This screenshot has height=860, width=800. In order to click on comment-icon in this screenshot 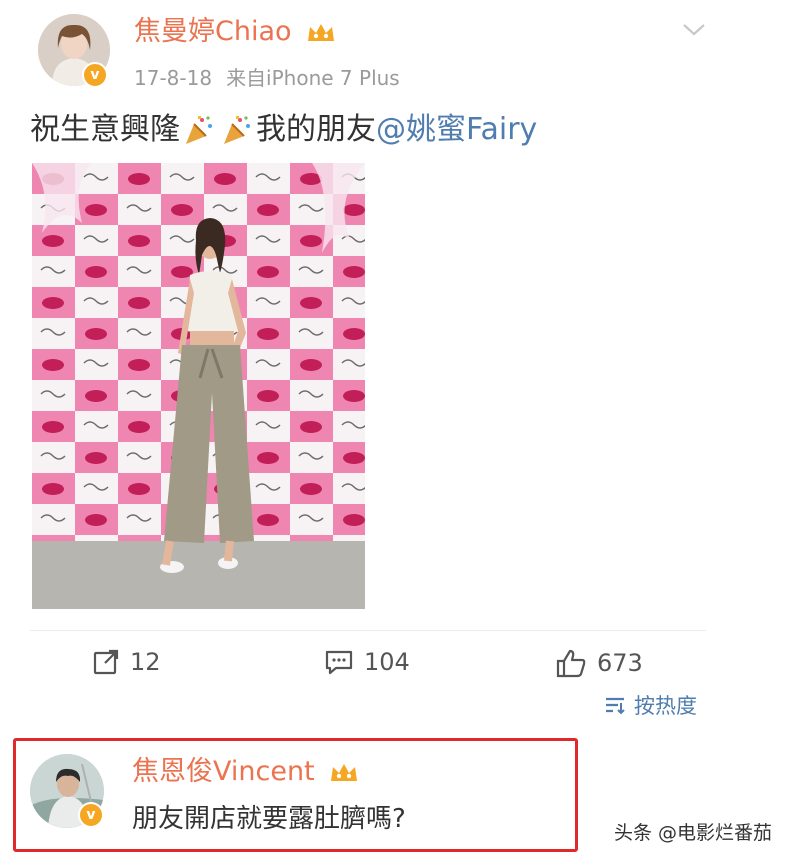, I will do `click(339, 662)`.